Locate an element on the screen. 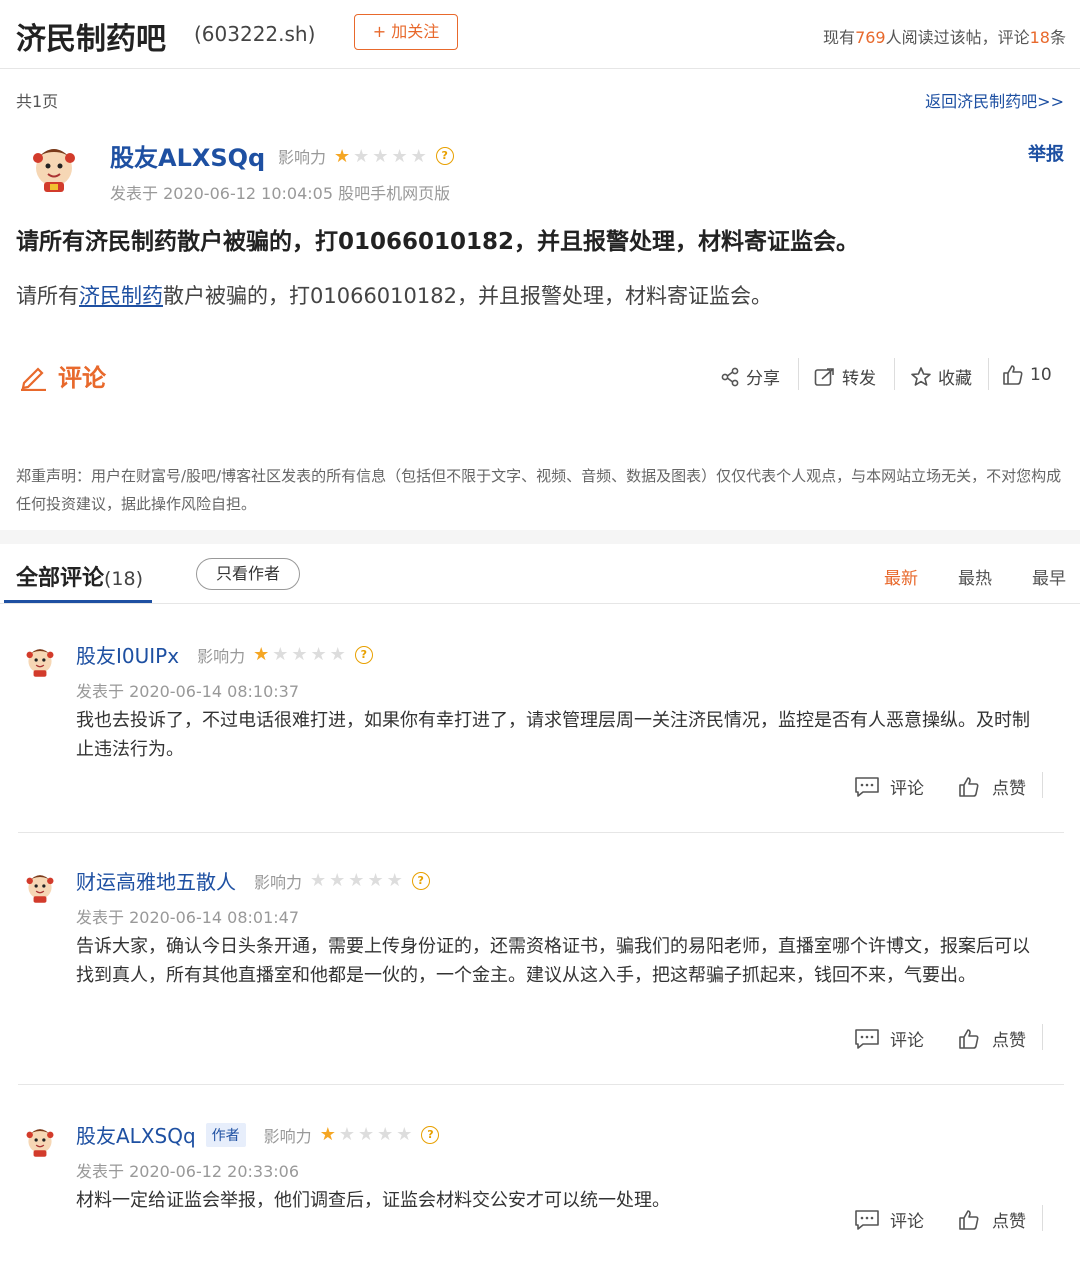  body-suffix: 散户被骗的，打01066010182，并且报警处理，材料寄证监会。 is located at coordinates (467, 296).